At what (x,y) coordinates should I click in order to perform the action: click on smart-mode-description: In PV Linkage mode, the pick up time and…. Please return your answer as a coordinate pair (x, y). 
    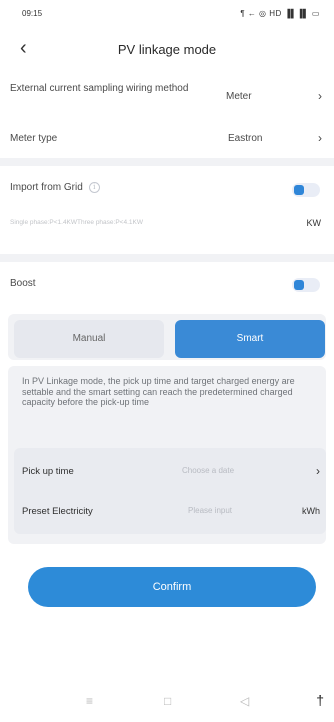
    Looking at the image, I should click on (158, 391).